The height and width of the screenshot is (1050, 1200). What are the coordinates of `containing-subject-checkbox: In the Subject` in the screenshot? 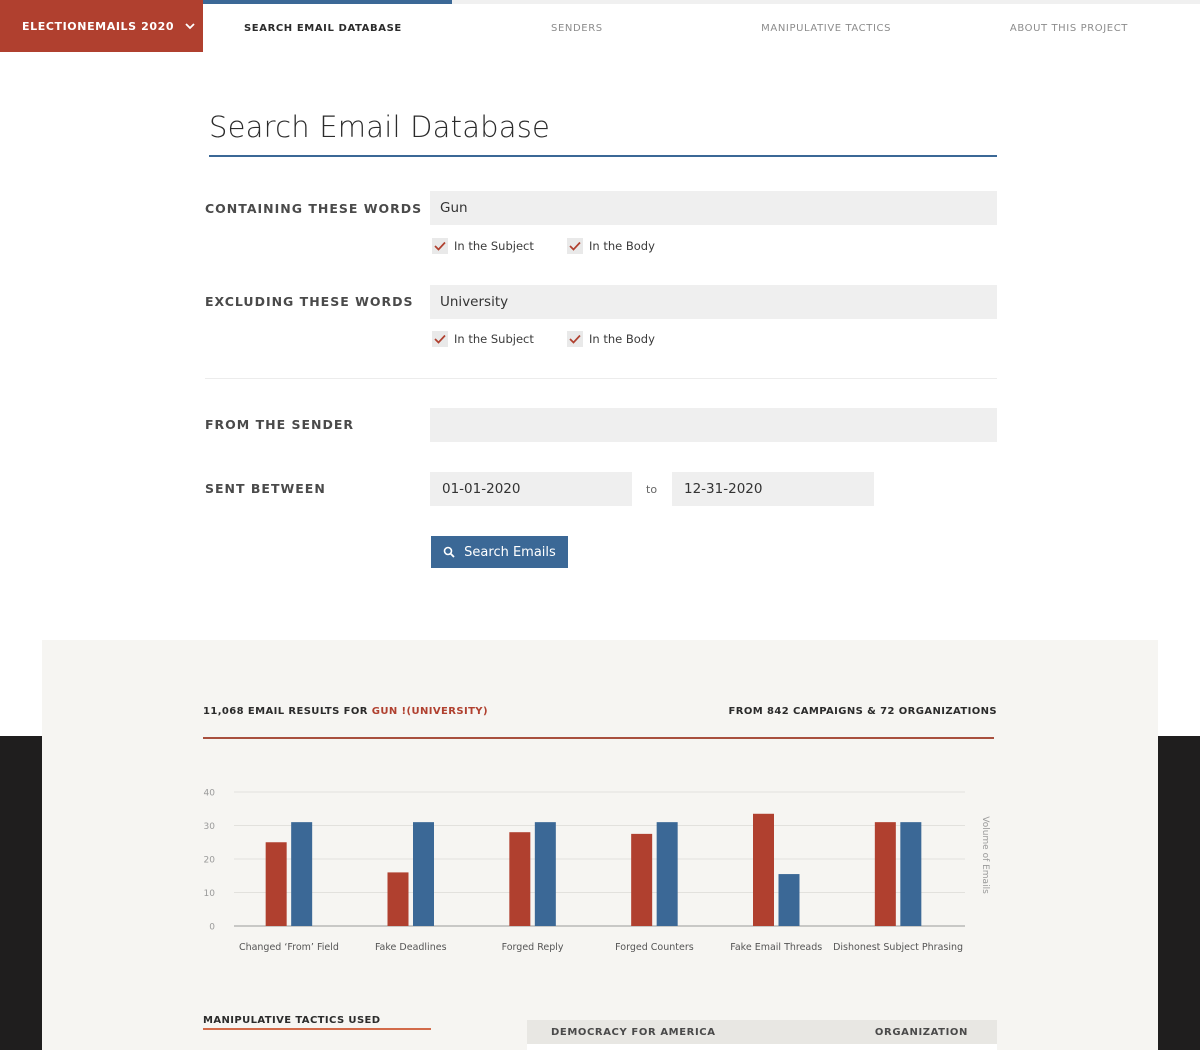 It's located at (483, 246).